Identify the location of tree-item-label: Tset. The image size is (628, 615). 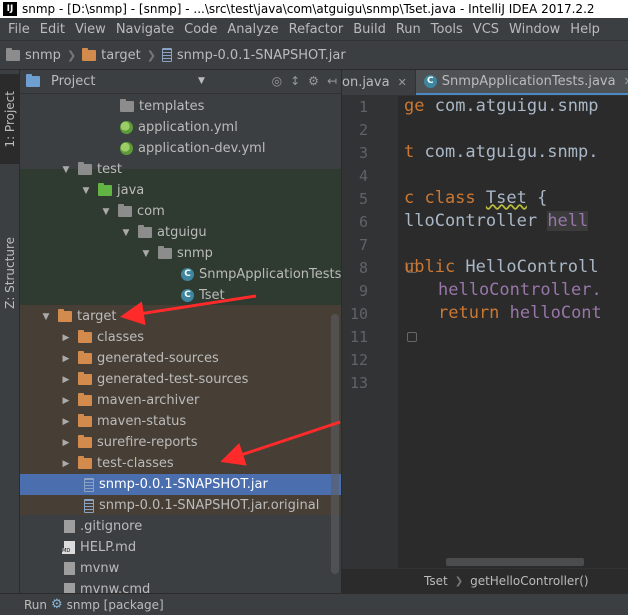
(212, 295).